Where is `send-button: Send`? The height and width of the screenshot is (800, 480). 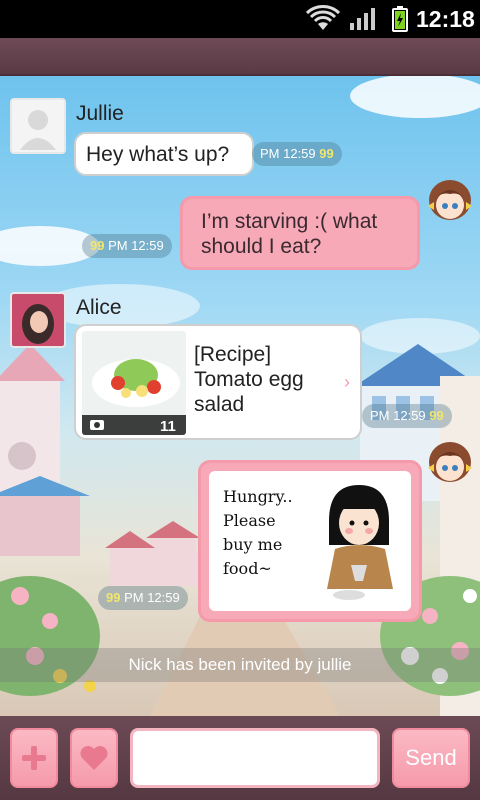 send-button: Send is located at coordinates (431, 758).